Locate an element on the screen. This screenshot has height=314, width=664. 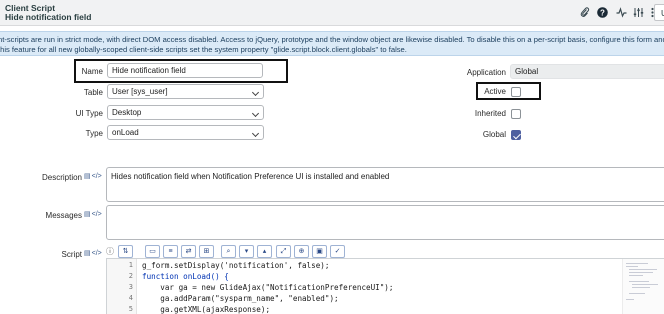
fullscreen-icon: ⤢ is located at coordinates (283, 251).